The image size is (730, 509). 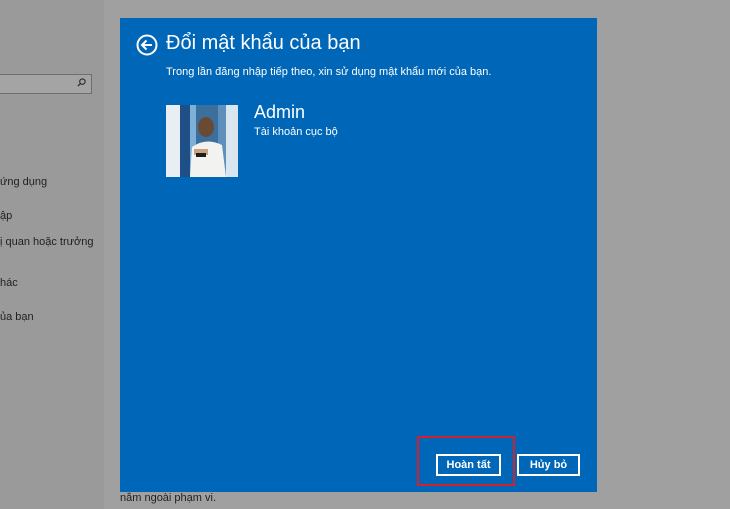 What do you see at coordinates (296, 132) in the screenshot?
I see `account-type: Tài khoản cục bộ` at bounding box center [296, 132].